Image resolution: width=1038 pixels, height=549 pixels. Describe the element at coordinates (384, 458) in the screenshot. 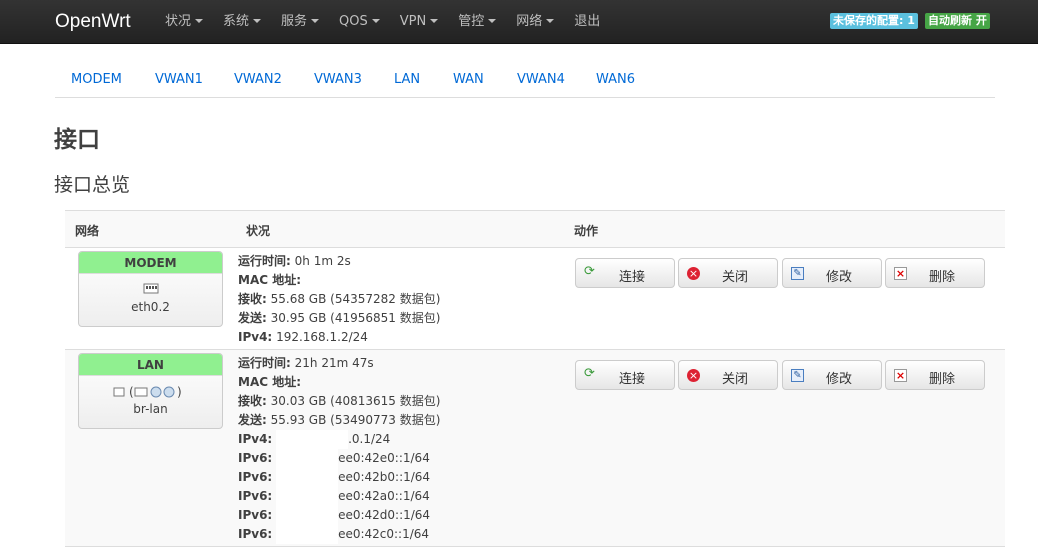

I see `ipv6-value: ee0:42e0::1/64` at that location.